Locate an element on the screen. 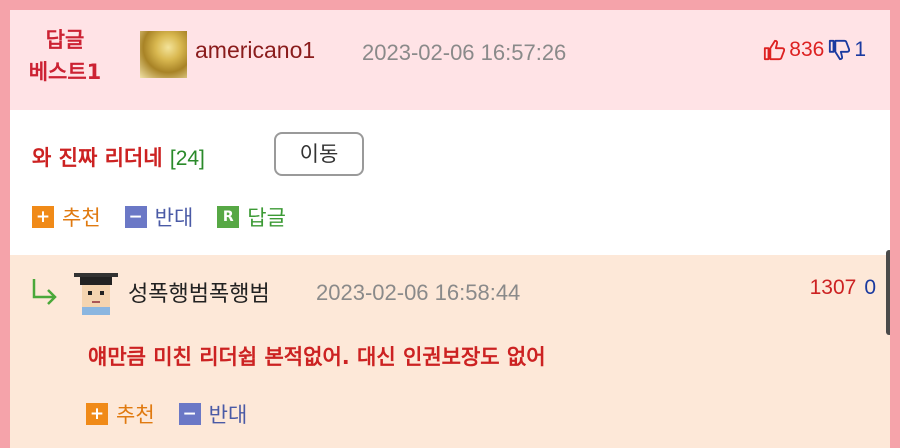 The image size is (900, 448). comment-datetime: 2023-02-06 16:58:44 is located at coordinates (418, 292).